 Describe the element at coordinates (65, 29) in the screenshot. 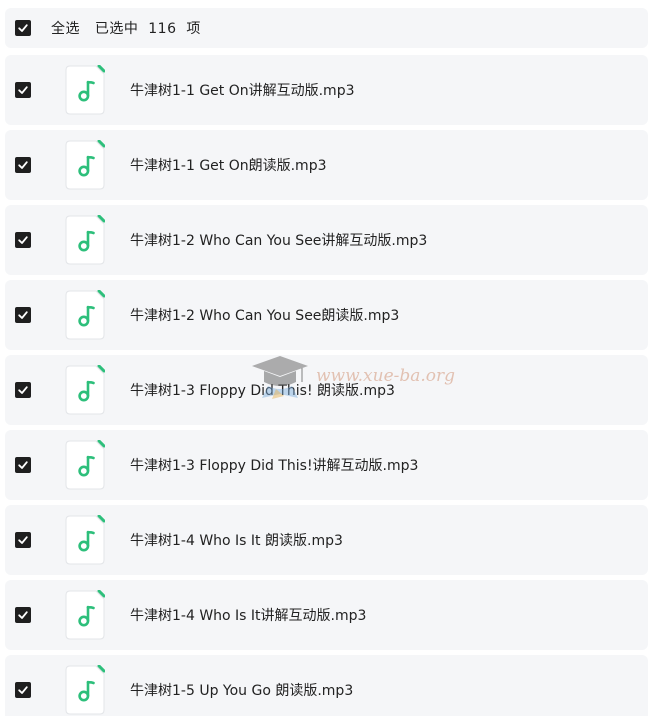

I see `select-all-label: 全选` at that location.